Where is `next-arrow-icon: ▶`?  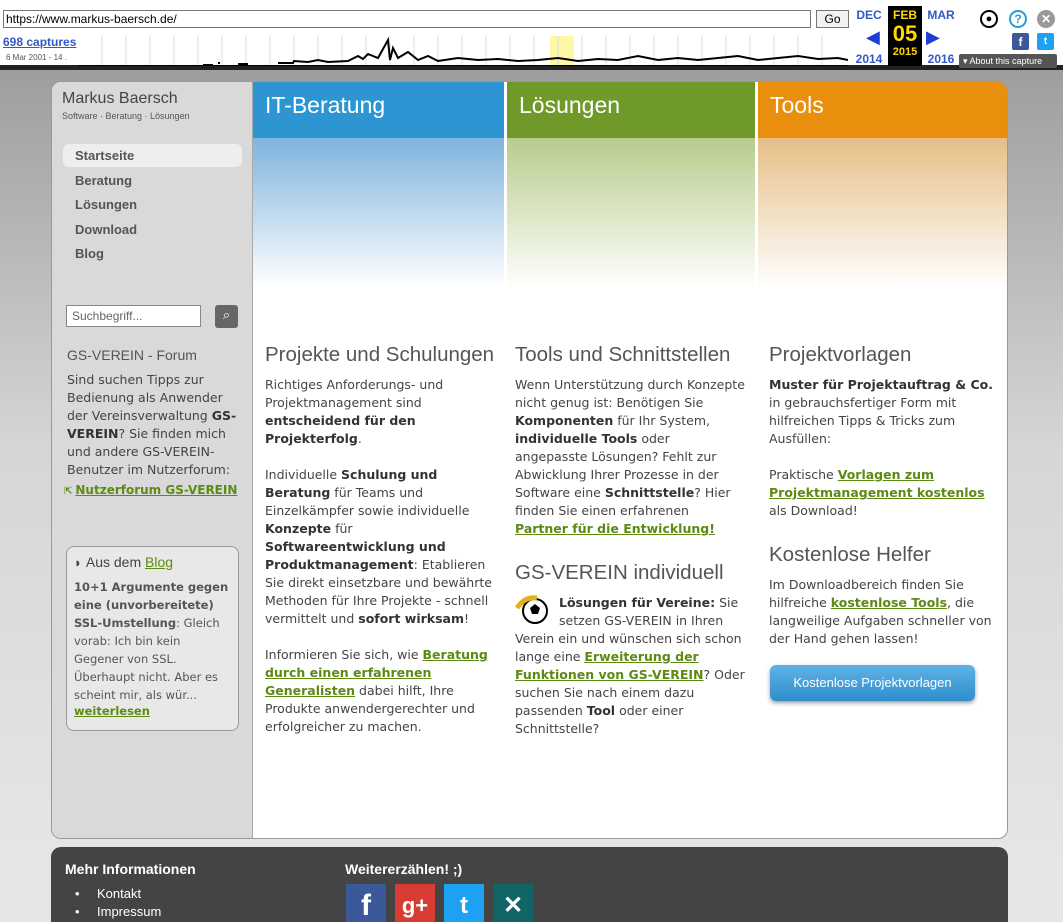 next-arrow-icon: ▶ is located at coordinates (933, 37).